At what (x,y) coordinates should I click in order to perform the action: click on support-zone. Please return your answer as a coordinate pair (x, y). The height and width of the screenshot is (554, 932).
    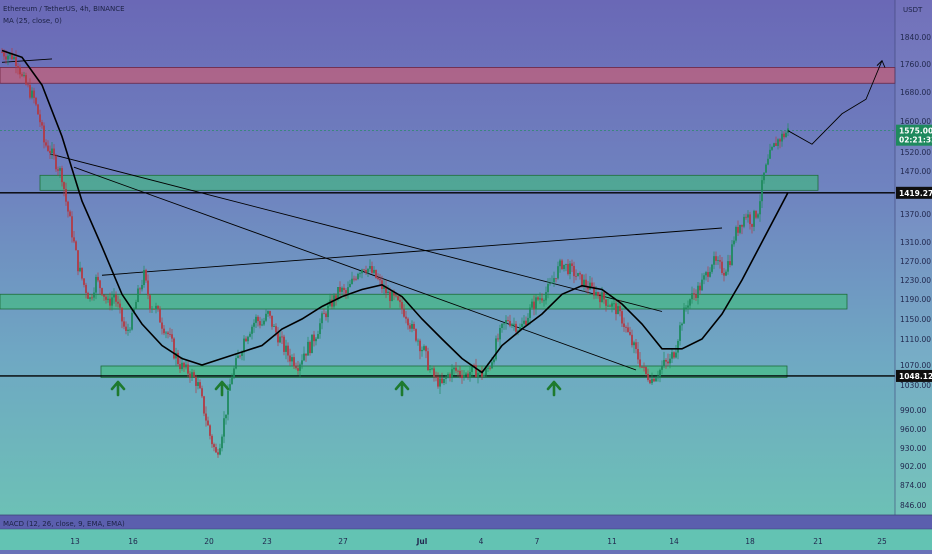
    Looking at the image, I should click on (429, 182).